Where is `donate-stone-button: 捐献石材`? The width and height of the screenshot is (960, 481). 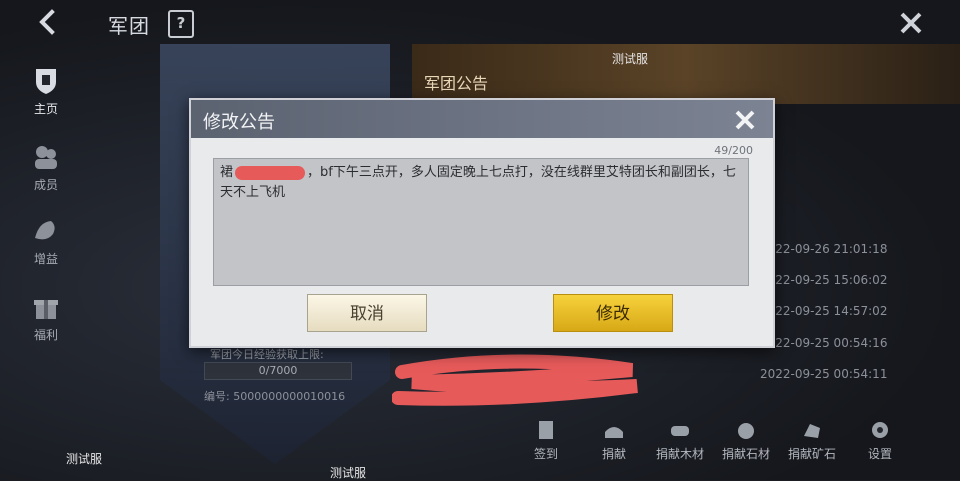 donate-stone-button: 捐献石材 is located at coordinates (746, 440).